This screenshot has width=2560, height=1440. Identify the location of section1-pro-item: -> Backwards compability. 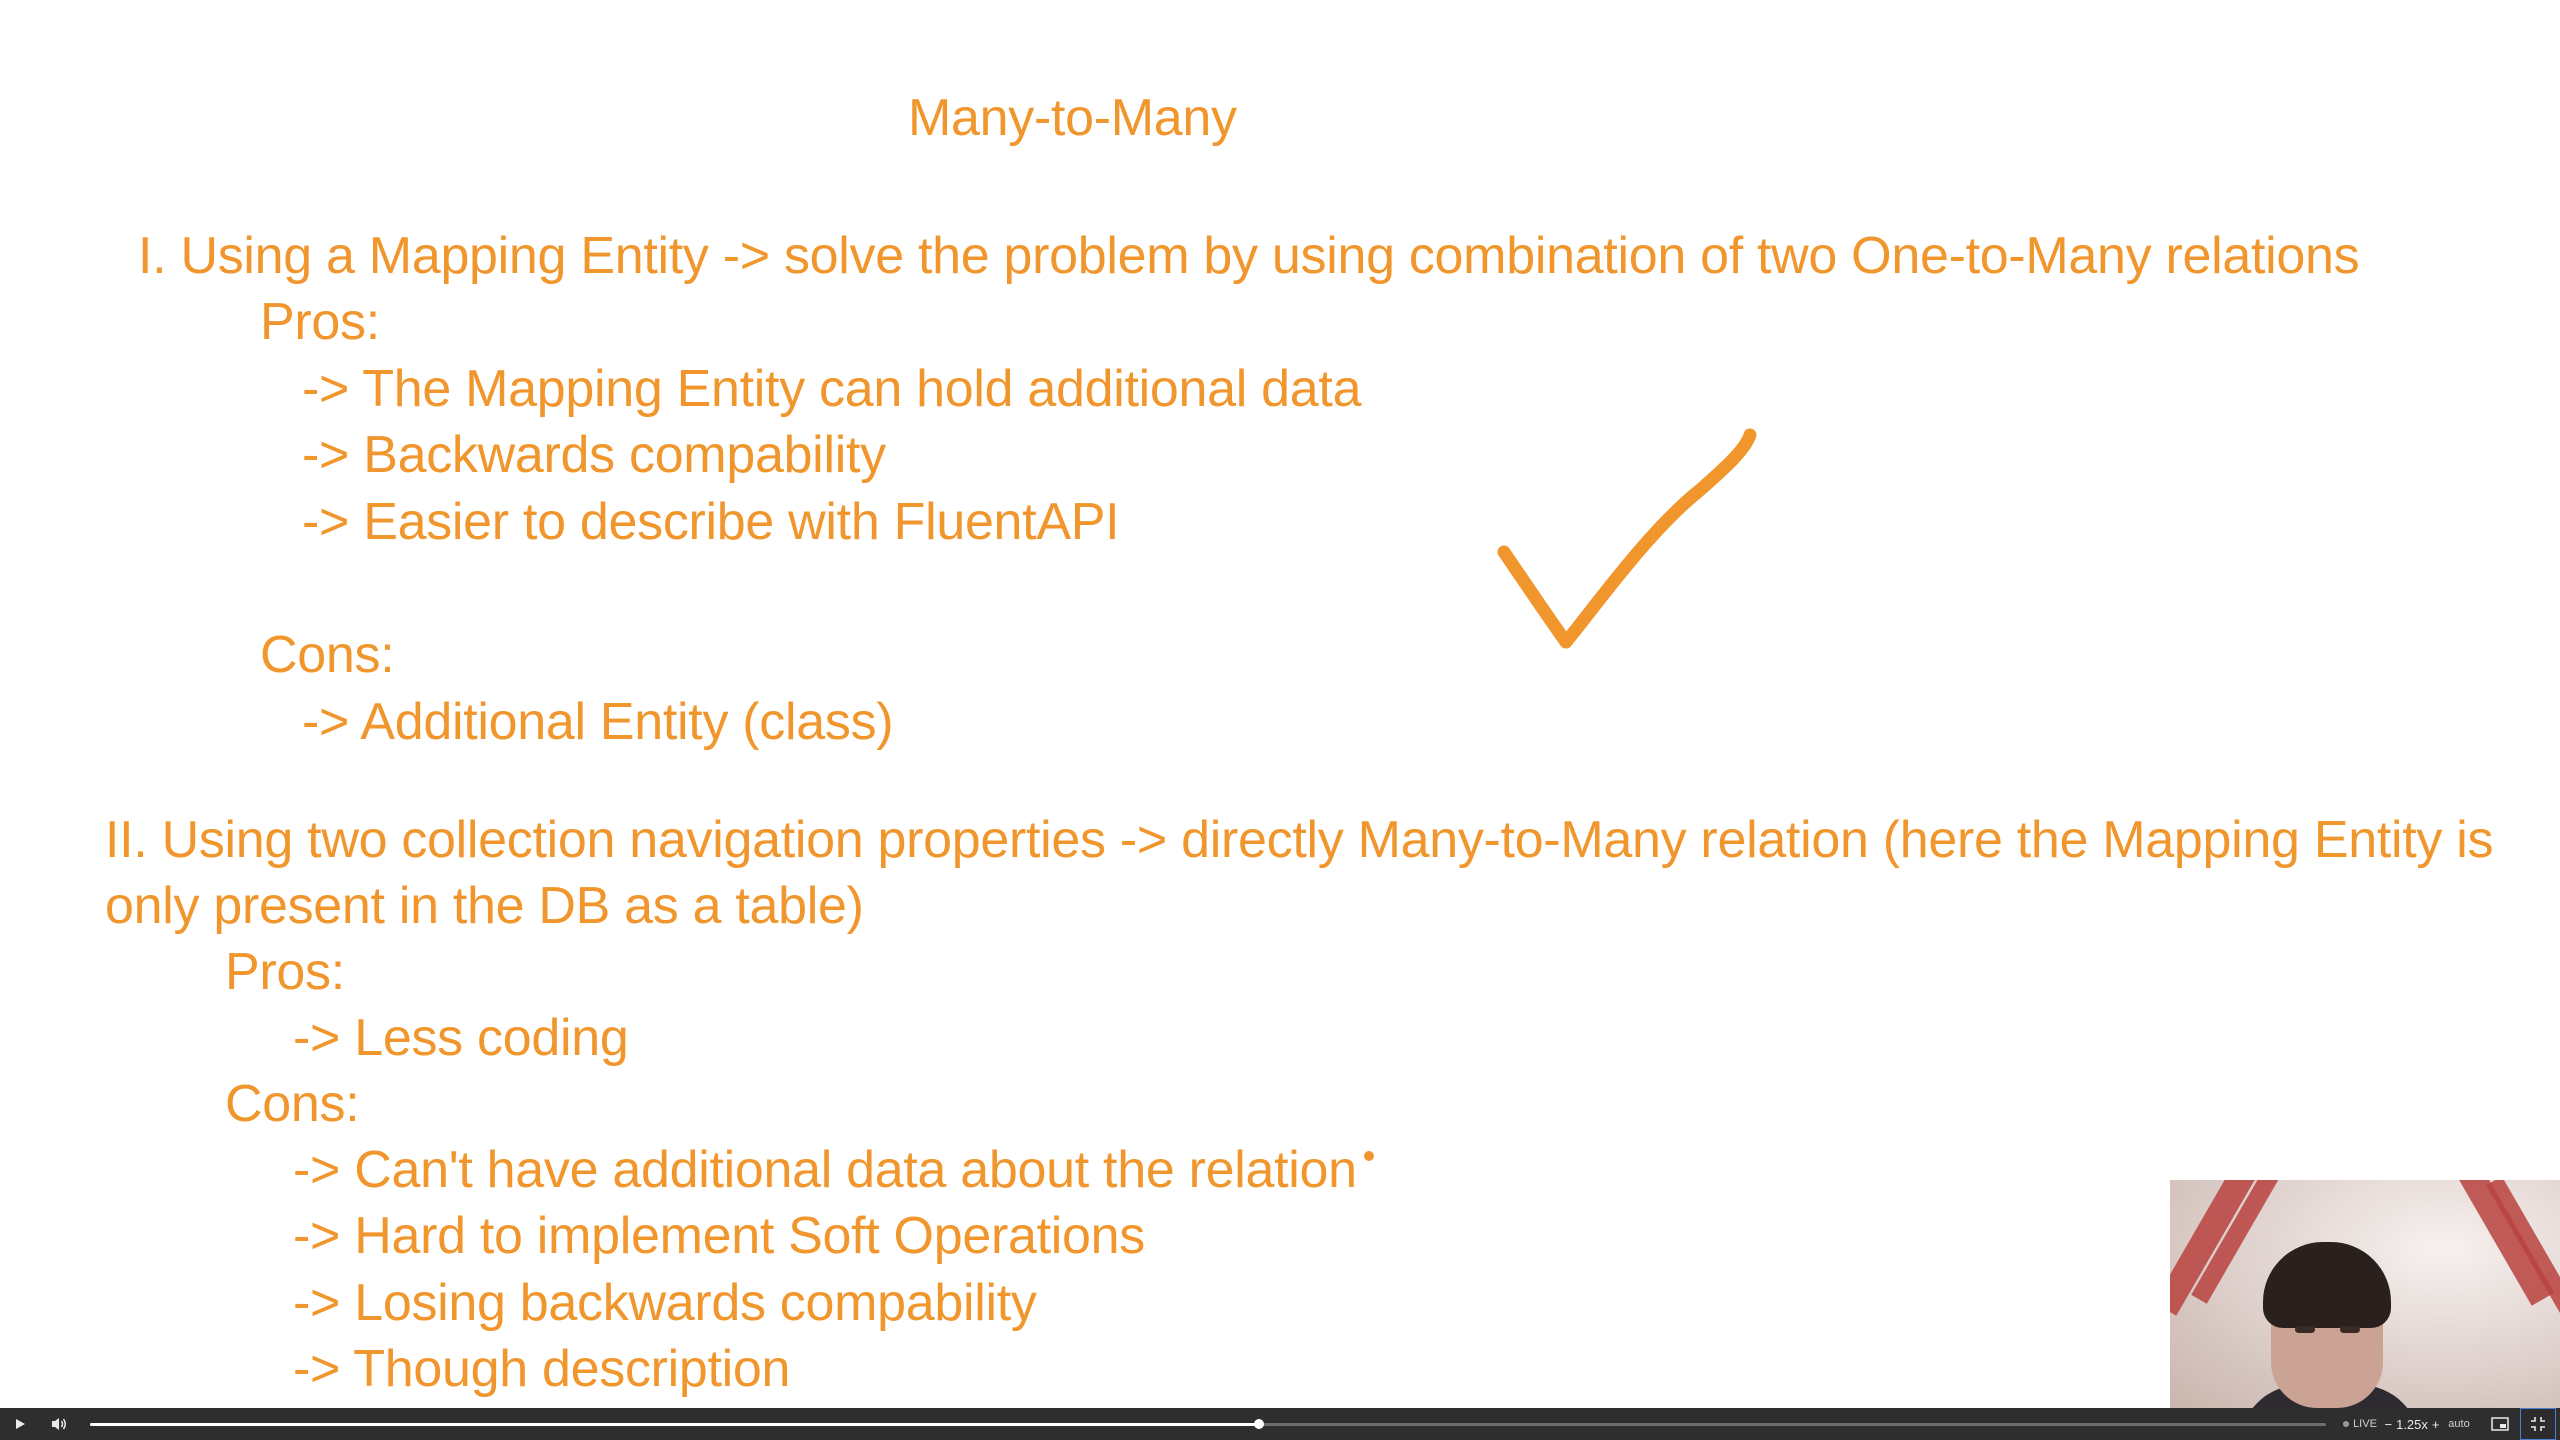
(594, 455).